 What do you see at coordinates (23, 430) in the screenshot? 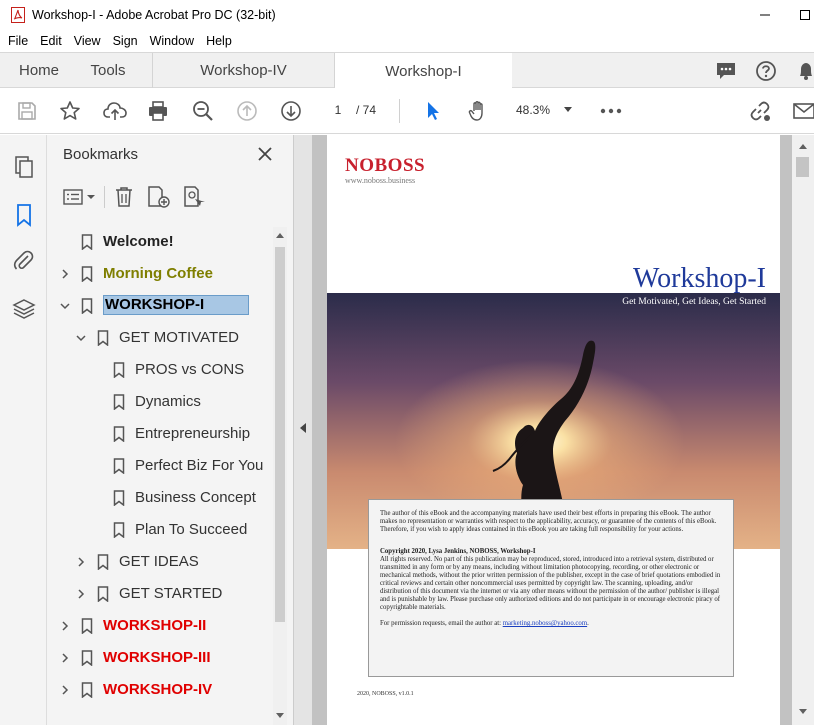
I see `left-navigation-pane` at bounding box center [23, 430].